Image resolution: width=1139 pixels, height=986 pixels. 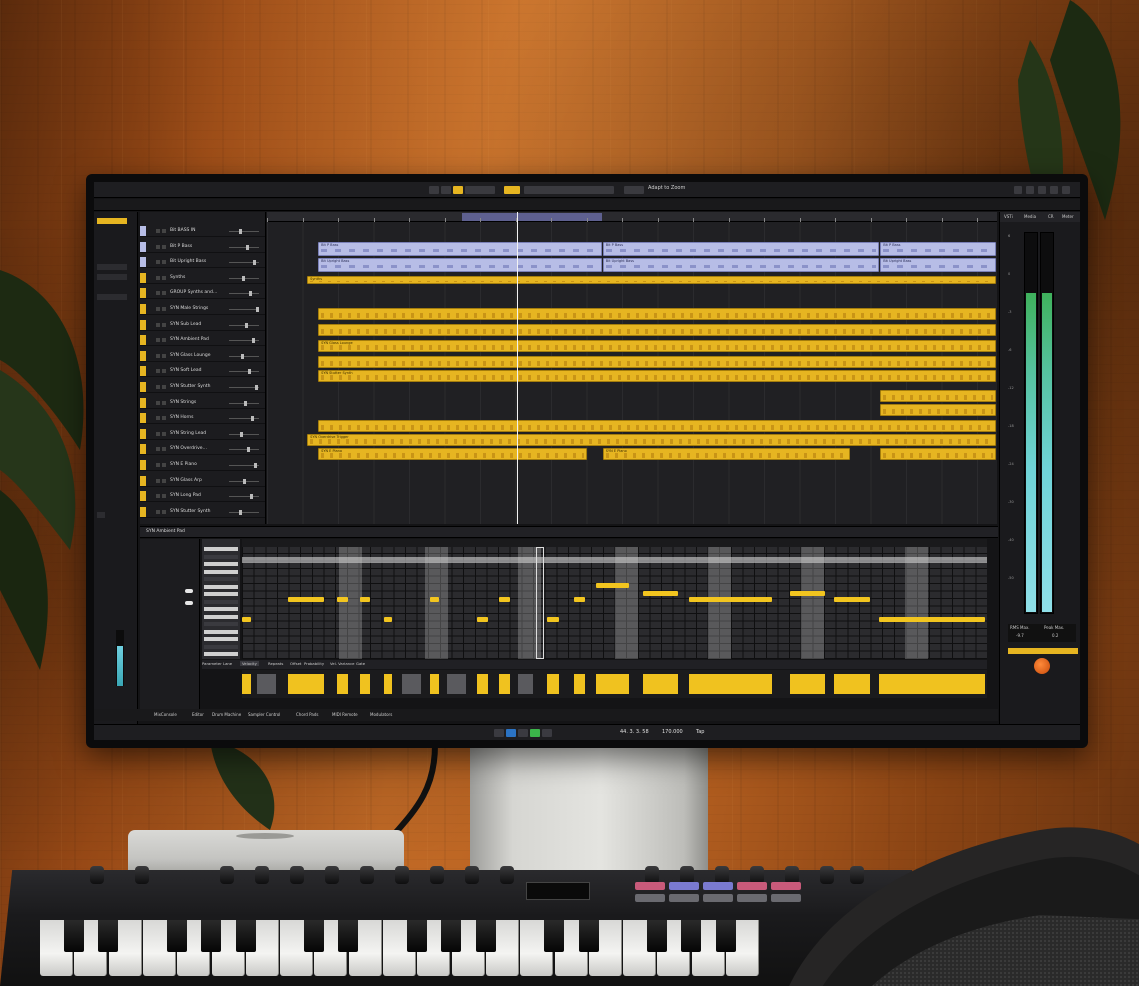 What do you see at coordinates (634, 732) in the screenshot?
I see `position-display: 44. 3. 3. 58` at bounding box center [634, 732].